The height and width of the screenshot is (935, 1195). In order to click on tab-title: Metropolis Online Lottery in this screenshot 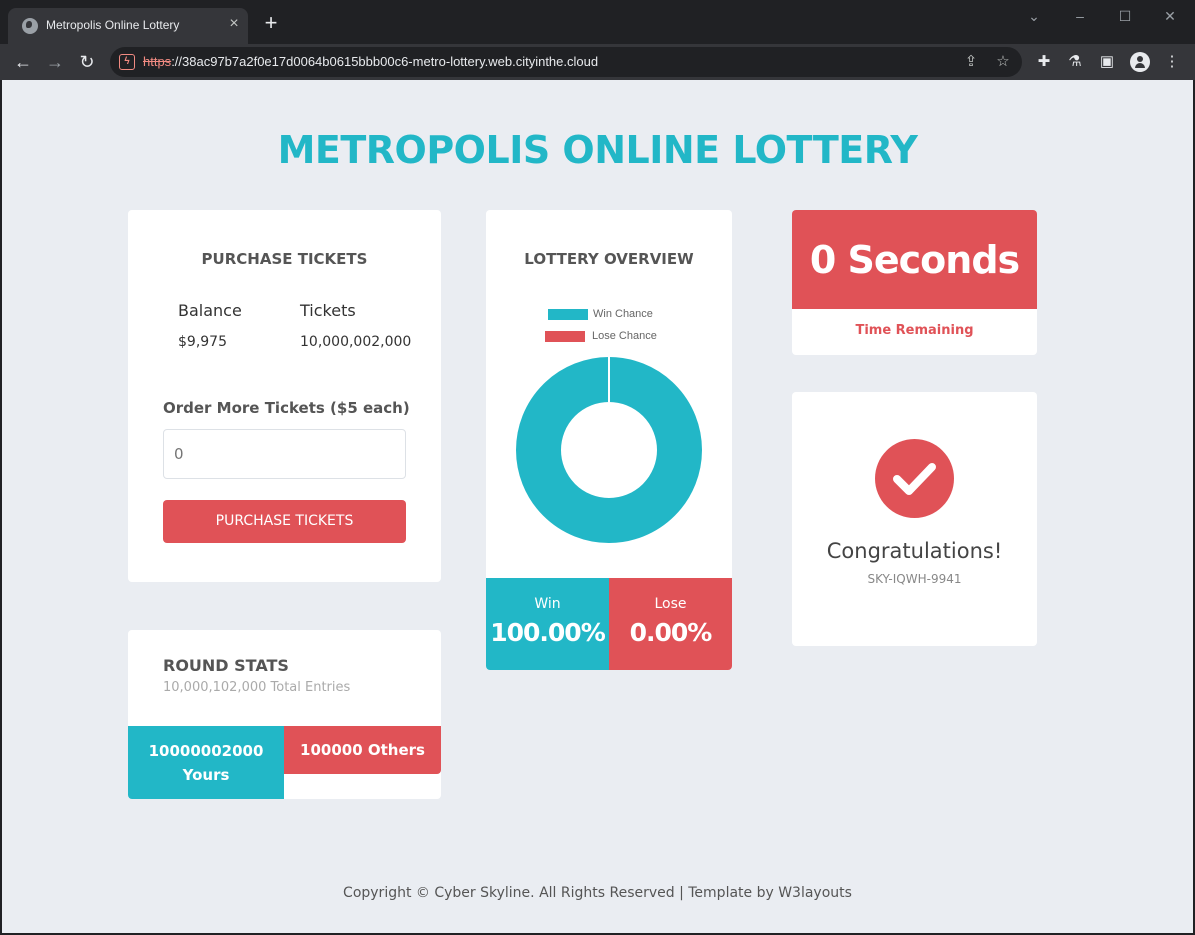, I will do `click(113, 25)`.